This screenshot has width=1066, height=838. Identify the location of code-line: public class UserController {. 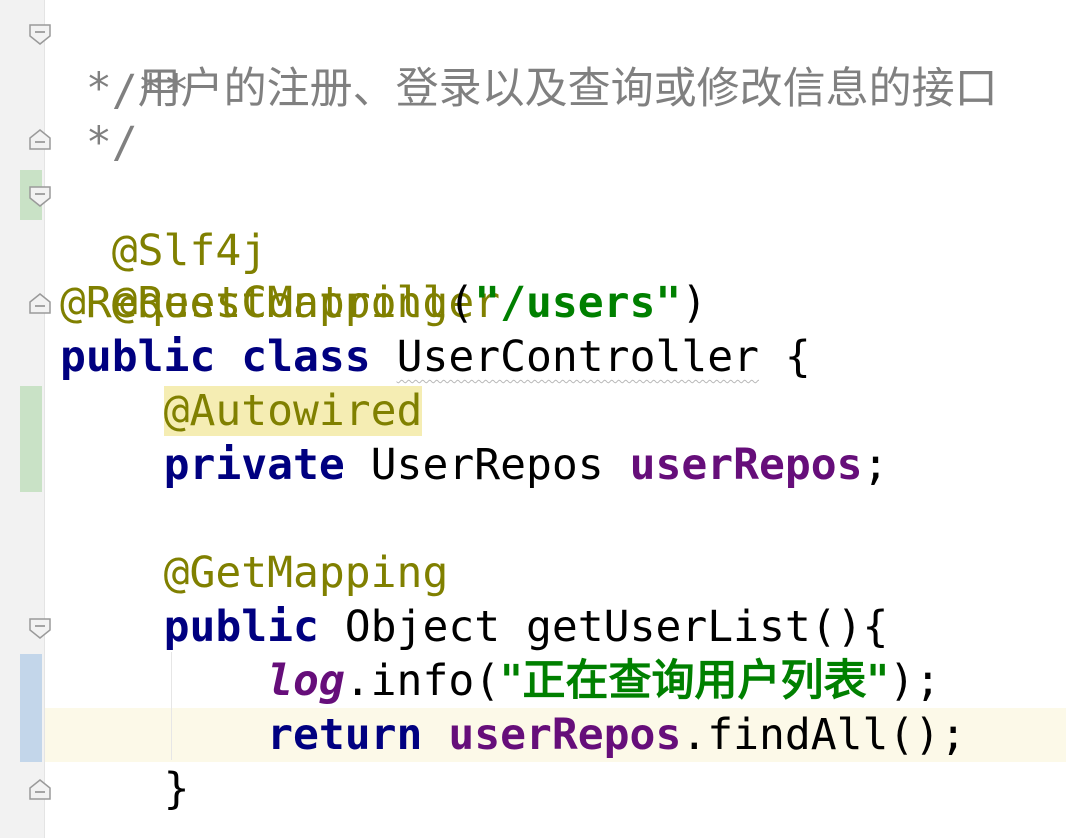
(435, 357).